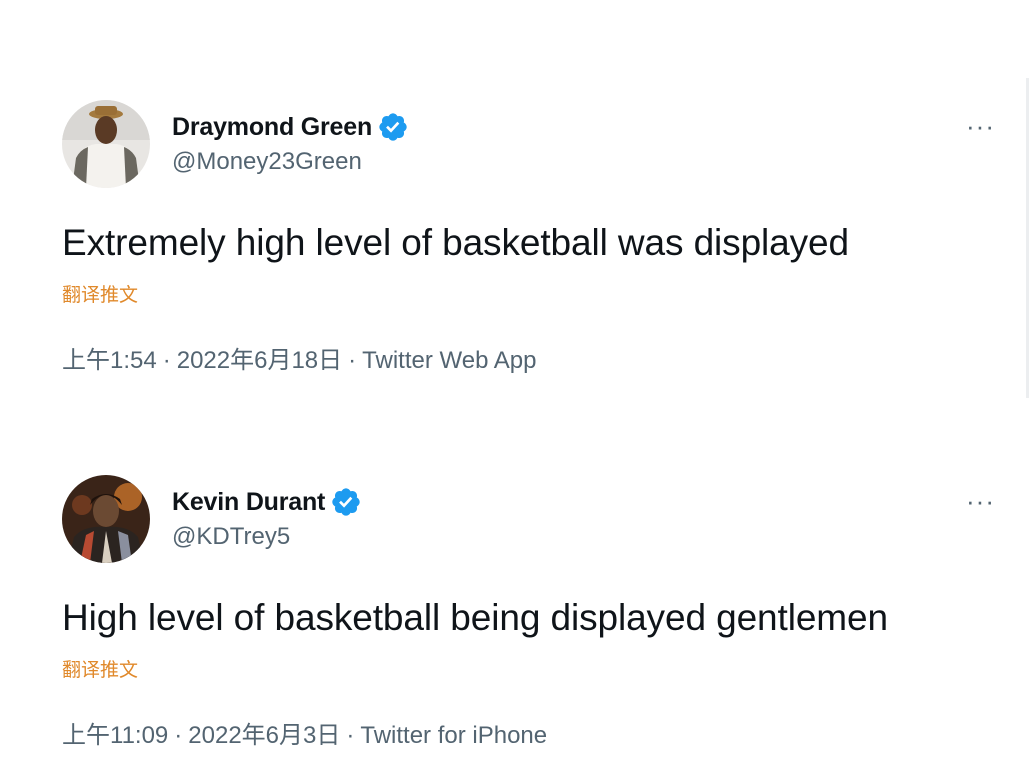 The image size is (1029, 771). Describe the element at coordinates (248, 502) in the screenshot. I see `author-name: Kevin Durant` at that location.